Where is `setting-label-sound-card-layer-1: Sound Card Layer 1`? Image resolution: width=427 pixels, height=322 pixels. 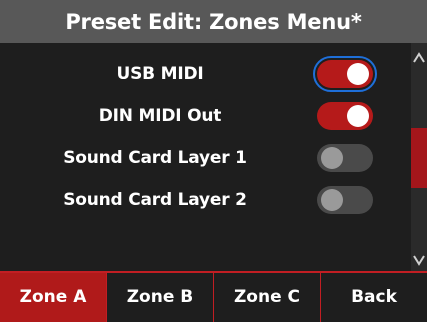 setting-label-sound-card-layer-1: Sound Card Layer 1 is located at coordinates (155, 158).